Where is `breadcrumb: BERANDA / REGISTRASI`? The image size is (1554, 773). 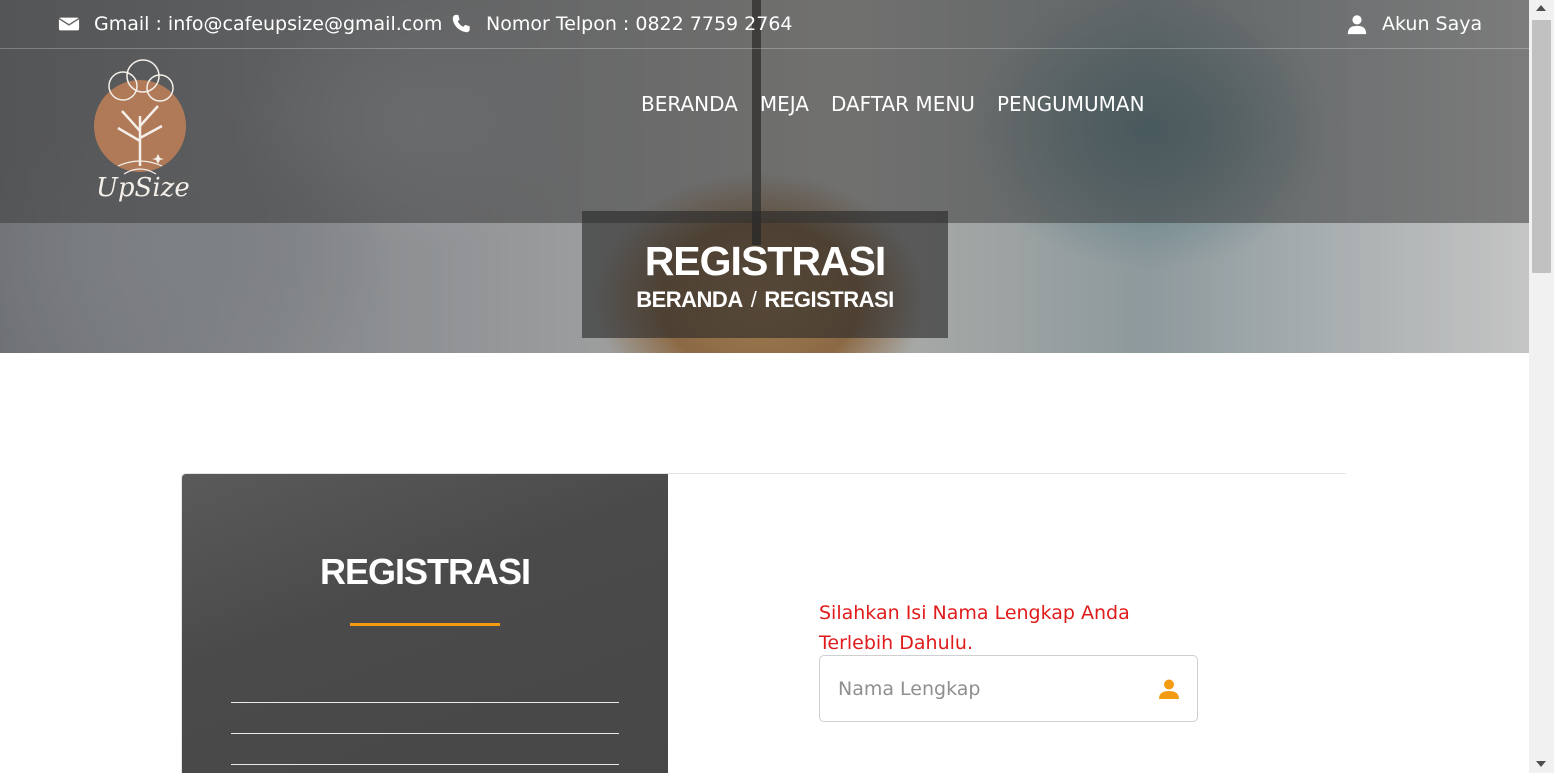
breadcrumb: BERANDA / REGISTRASI is located at coordinates (765, 300).